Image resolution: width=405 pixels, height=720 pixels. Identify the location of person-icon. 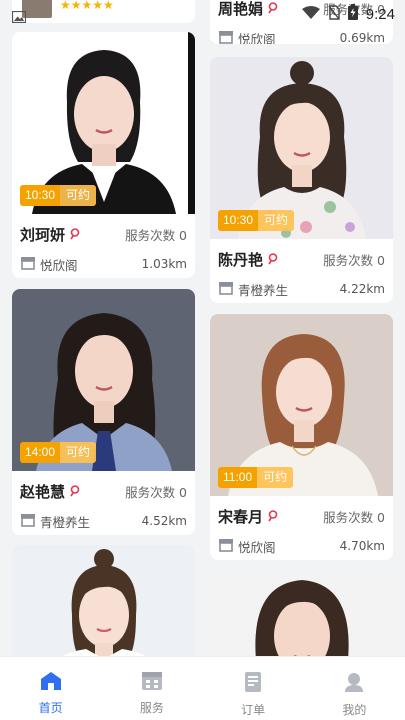
(354, 684).